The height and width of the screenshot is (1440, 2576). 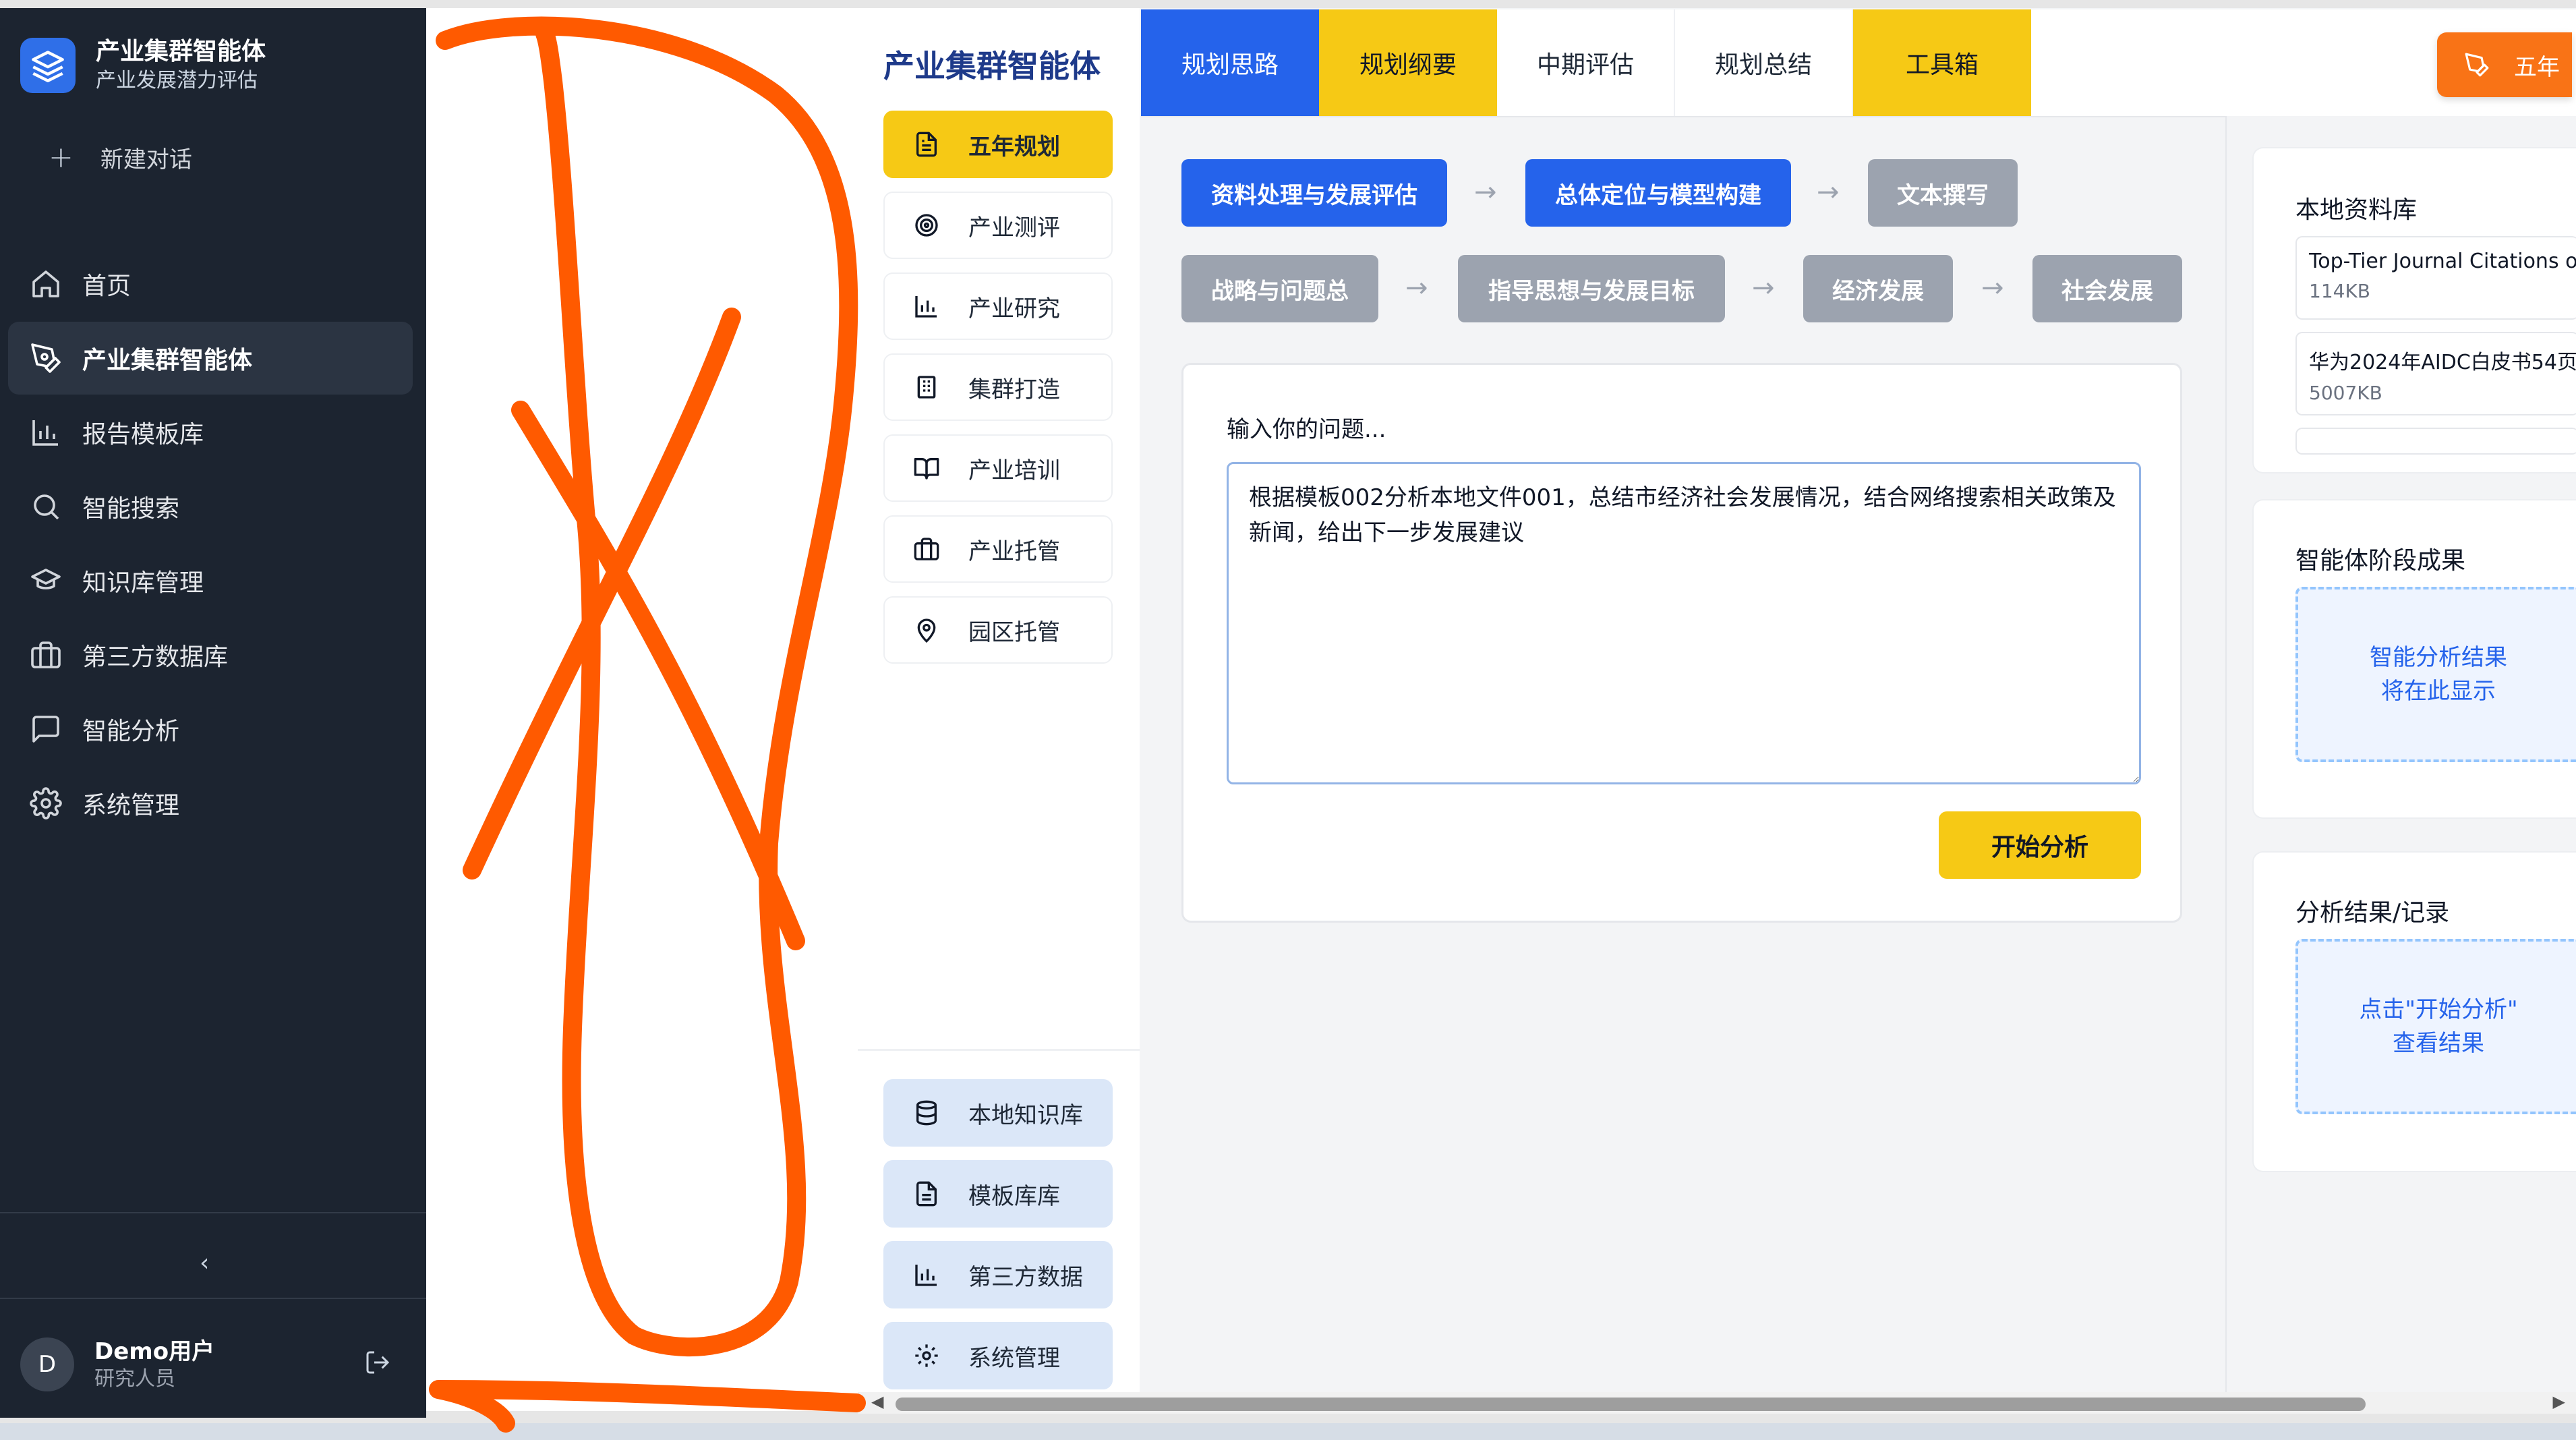 What do you see at coordinates (47, 507) in the screenshot?
I see `search-icon` at bounding box center [47, 507].